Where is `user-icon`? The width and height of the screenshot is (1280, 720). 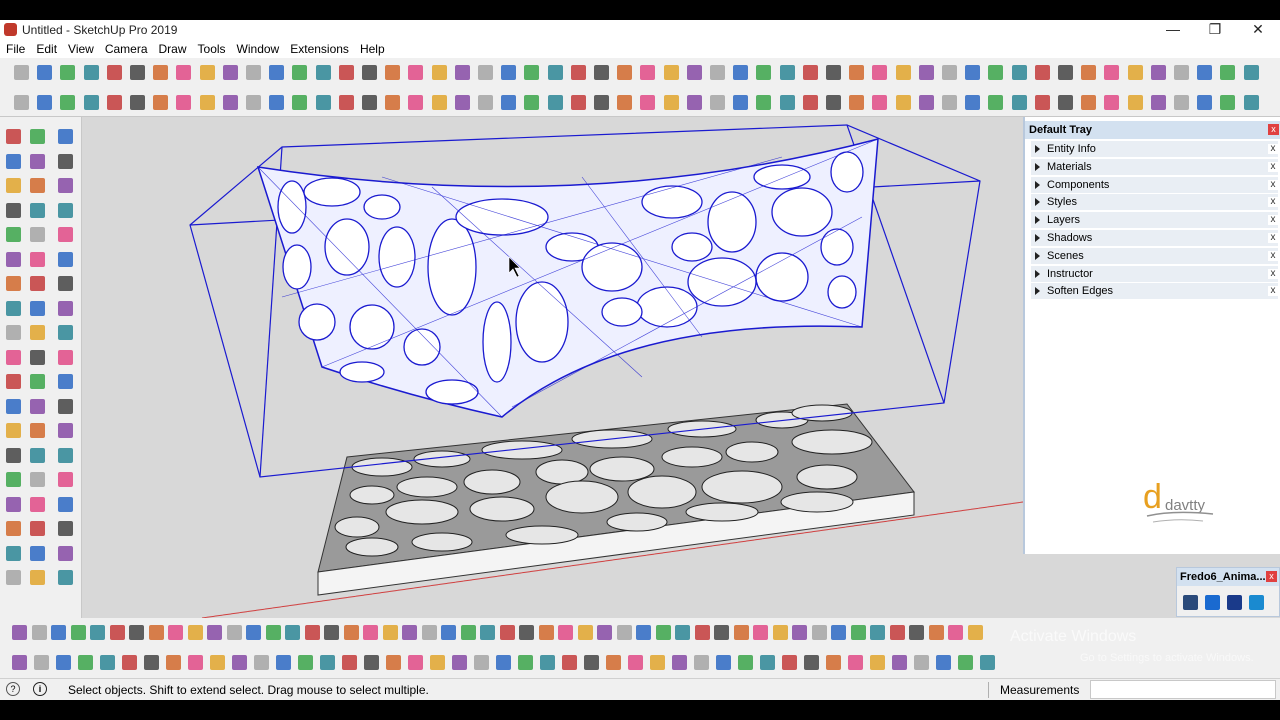 user-icon is located at coordinates (509, 72).